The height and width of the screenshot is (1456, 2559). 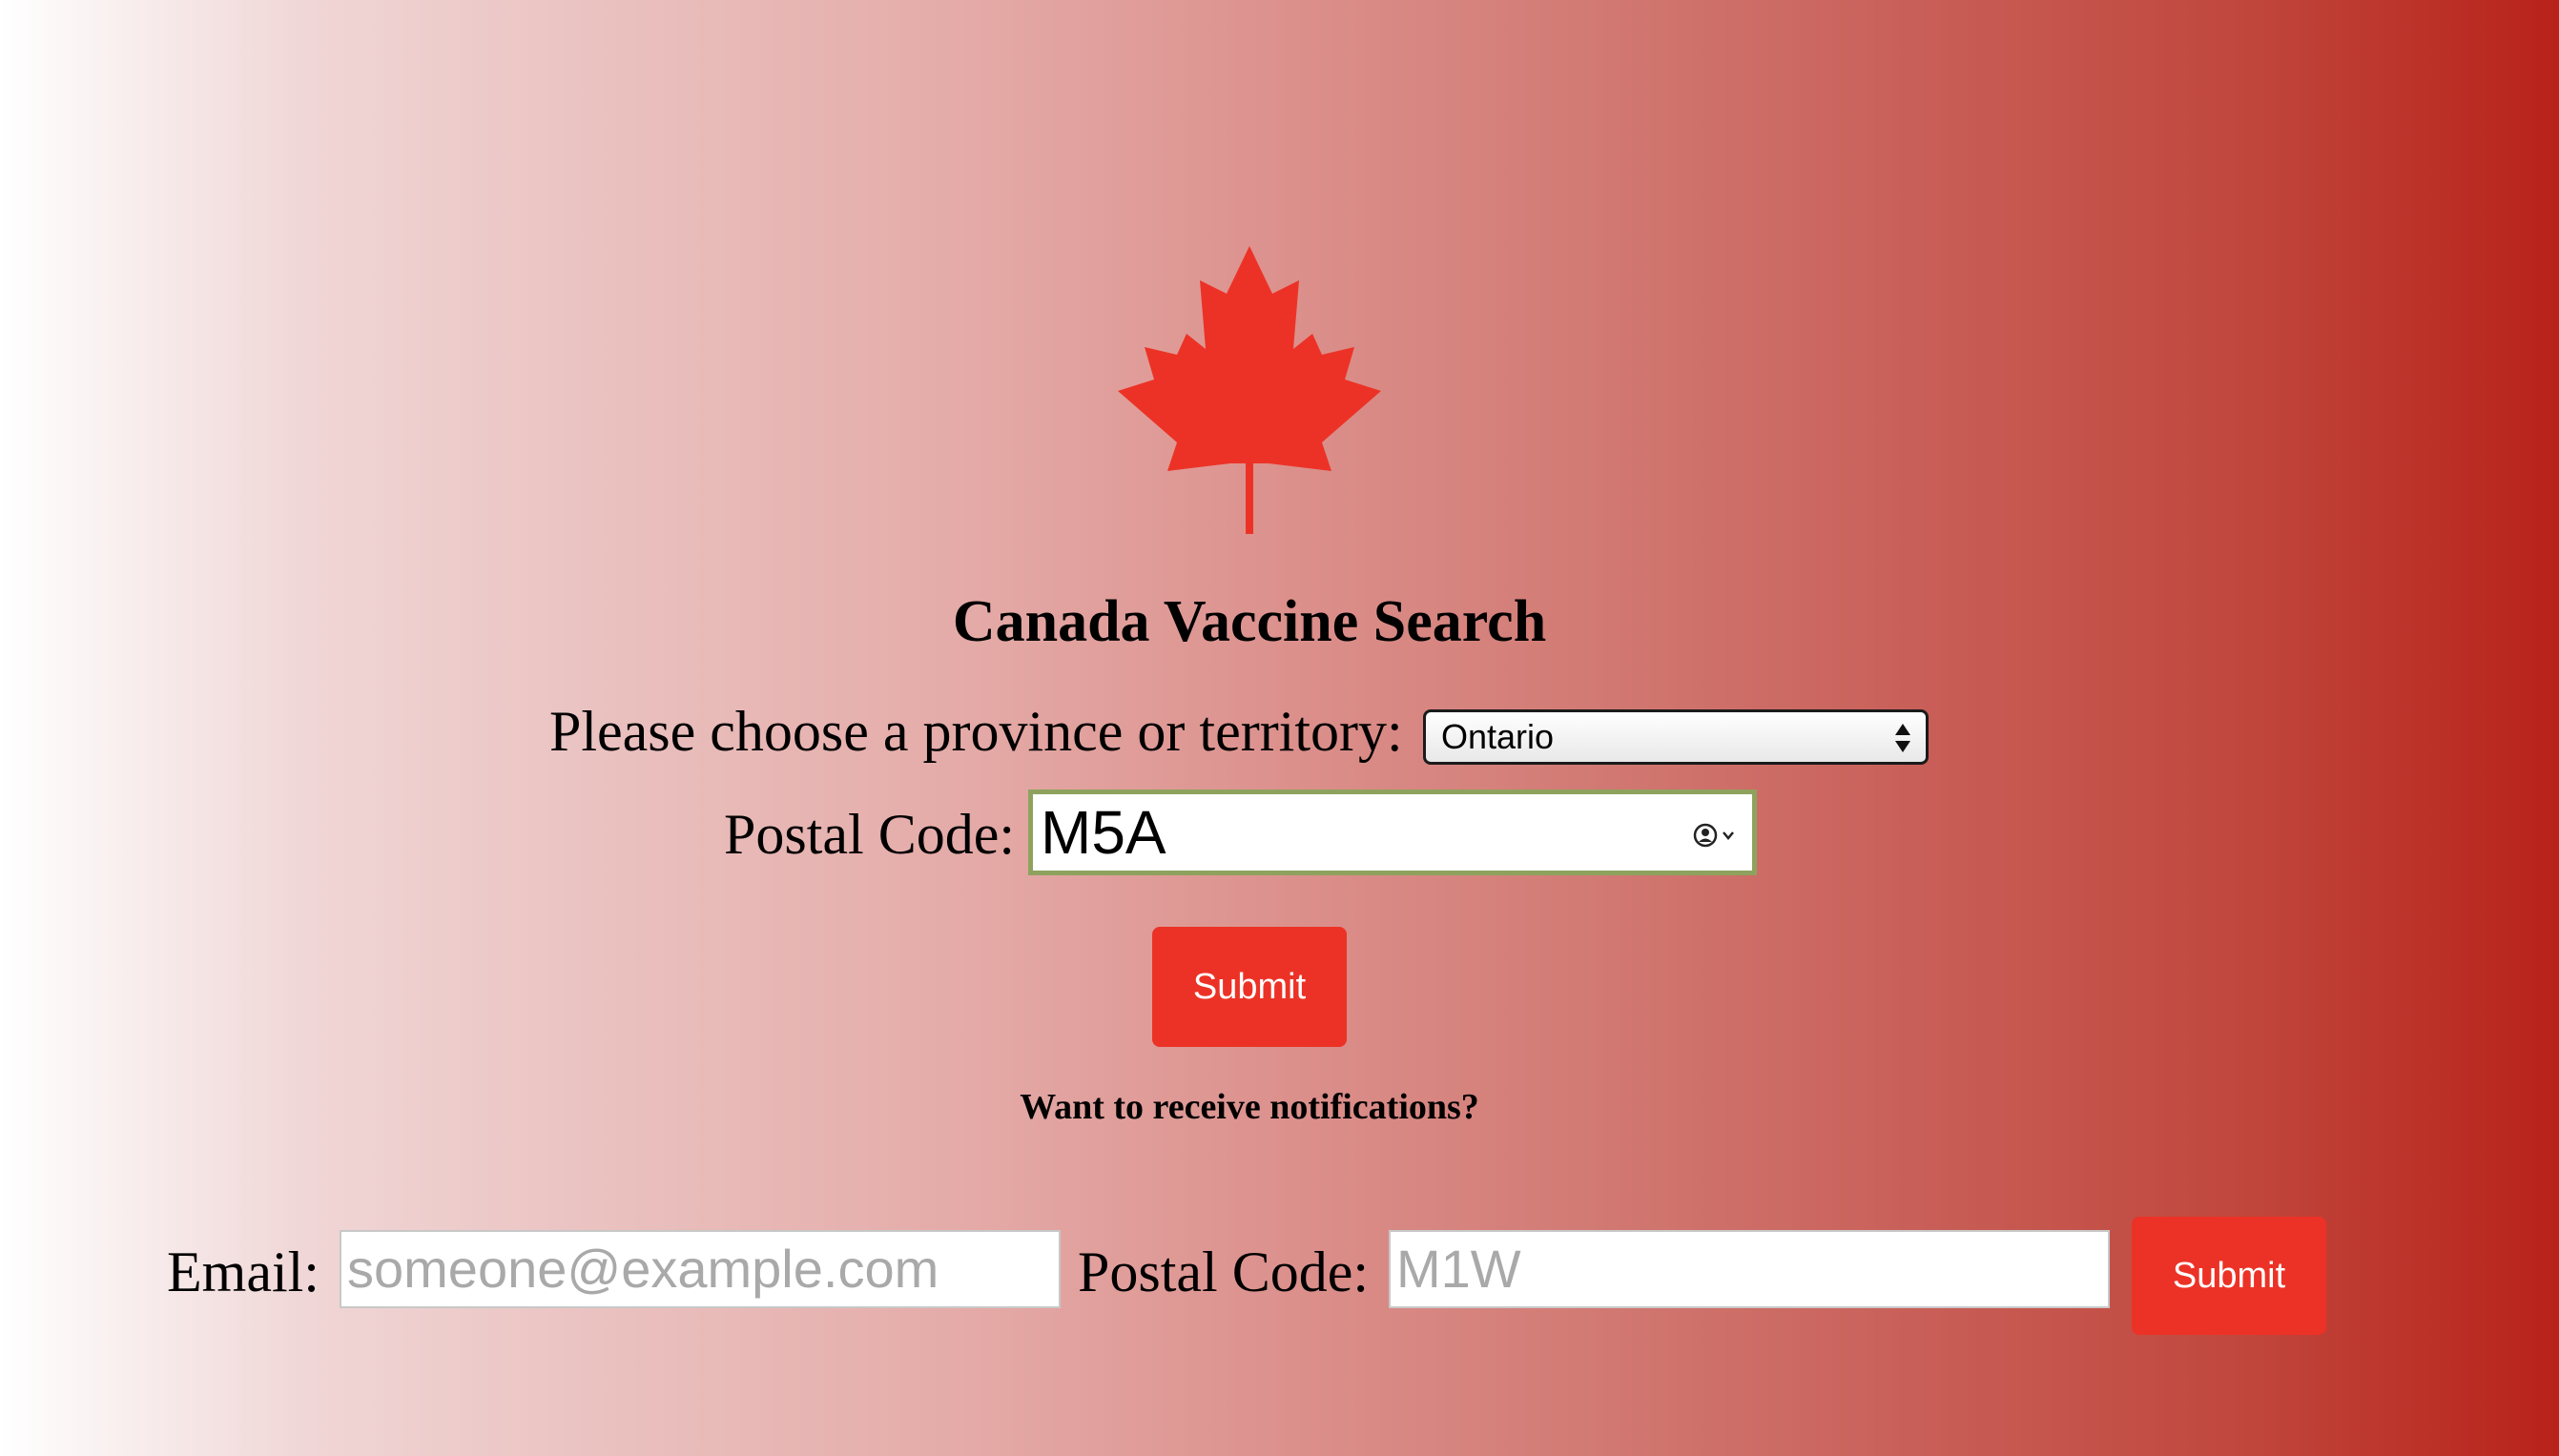 What do you see at coordinates (1249, 1107) in the screenshot?
I see `notifications-heading: Want to receive notifications?` at bounding box center [1249, 1107].